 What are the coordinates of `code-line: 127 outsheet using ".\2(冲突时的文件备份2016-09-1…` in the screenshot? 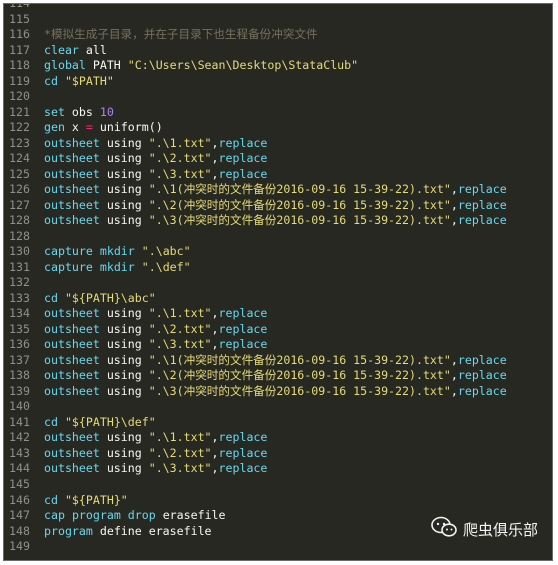 It's located at (278, 206).